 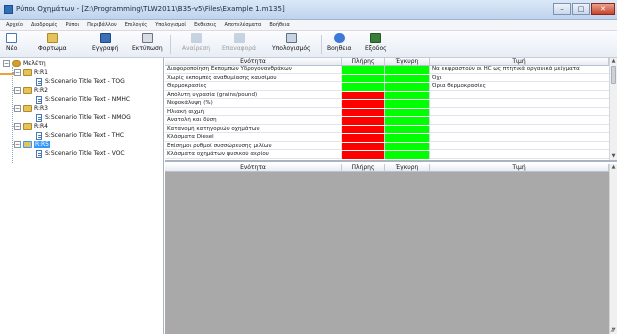 I want to click on menu-pollutants: Ρύποι, so click(x=72, y=25).